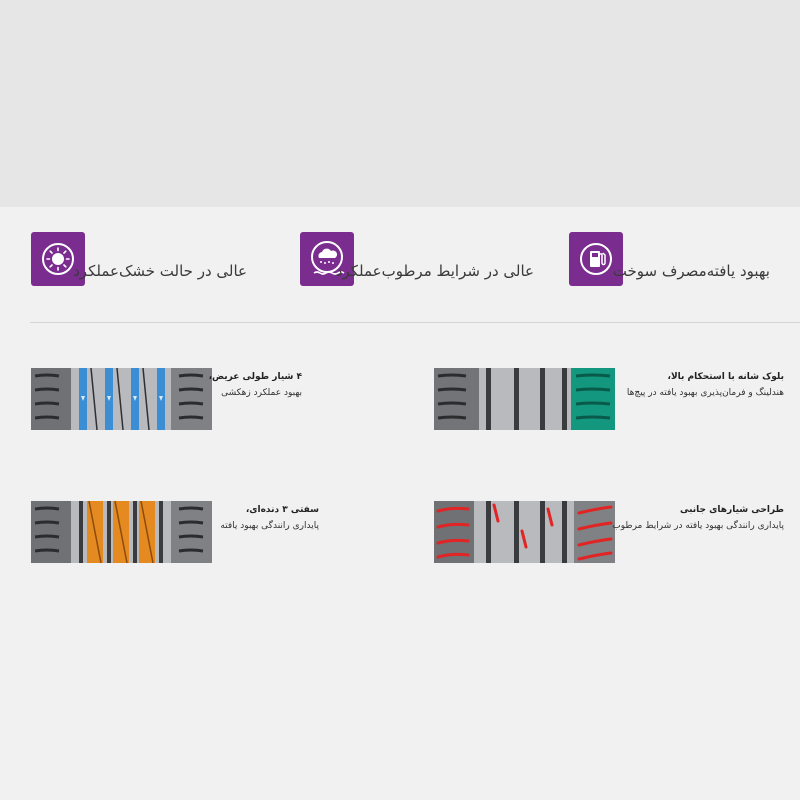 The width and height of the screenshot is (800, 800). I want to click on tread-title: سفتی ۳ دنده‌ای،, so click(282, 510).